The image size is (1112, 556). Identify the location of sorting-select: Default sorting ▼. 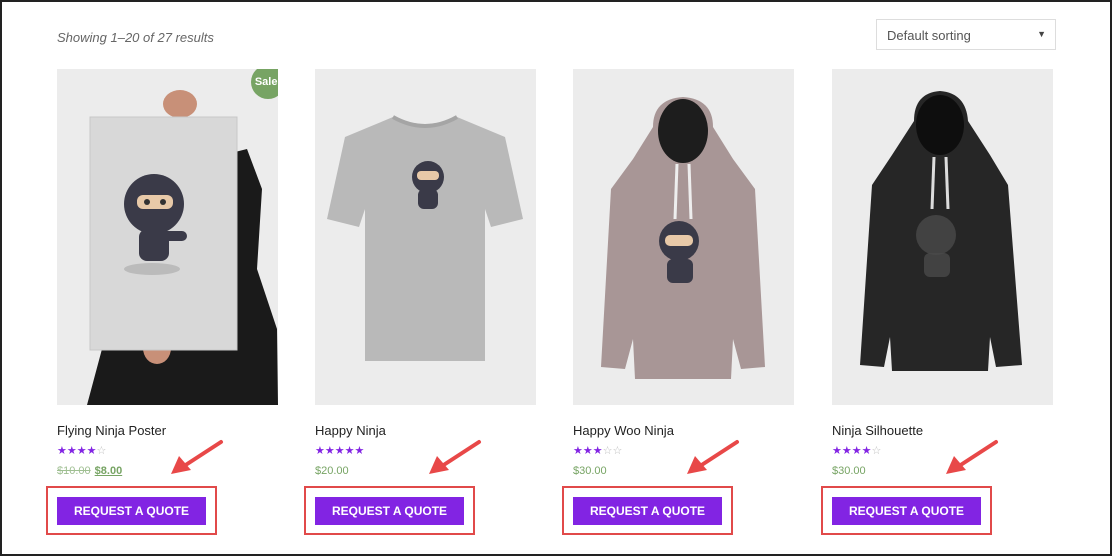
(966, 34).